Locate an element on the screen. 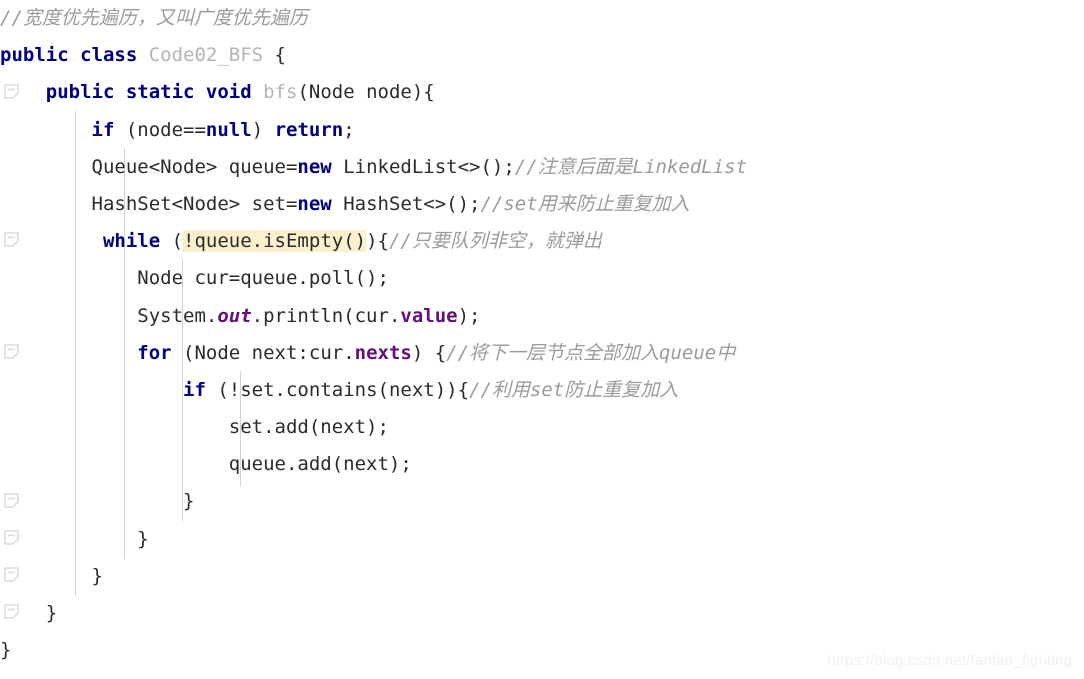  code-line-1: //宽度优先遍历，又叫广度优先遍历 is located at coordinates (542, 18).